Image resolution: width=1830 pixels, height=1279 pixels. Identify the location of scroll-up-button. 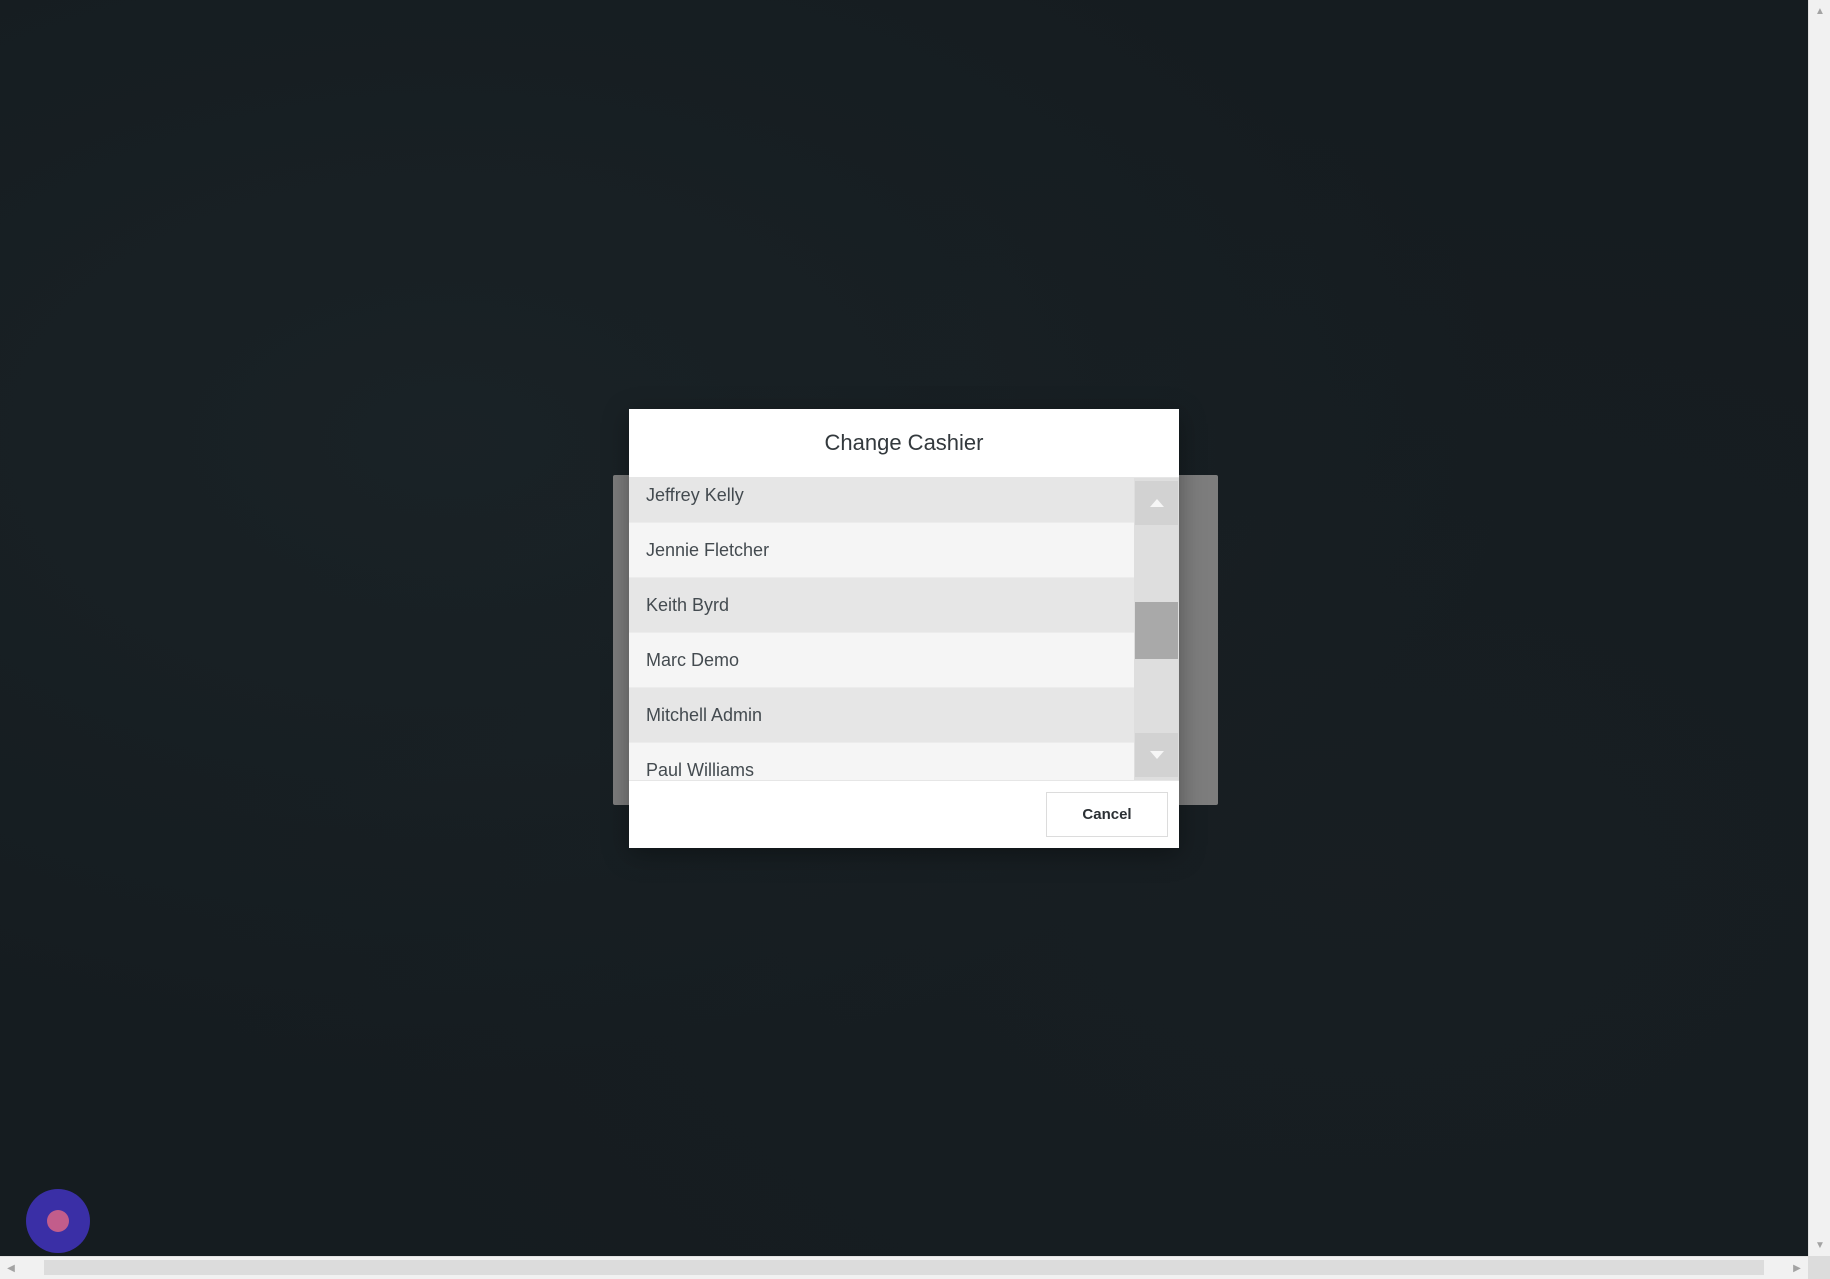
(1156, 503).